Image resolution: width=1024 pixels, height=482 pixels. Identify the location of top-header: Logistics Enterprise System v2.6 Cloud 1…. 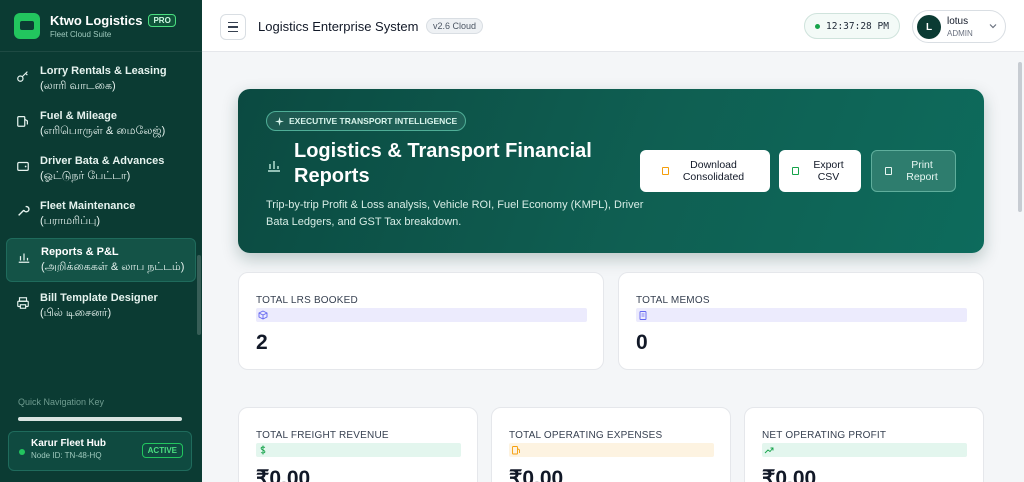
(613, 26).